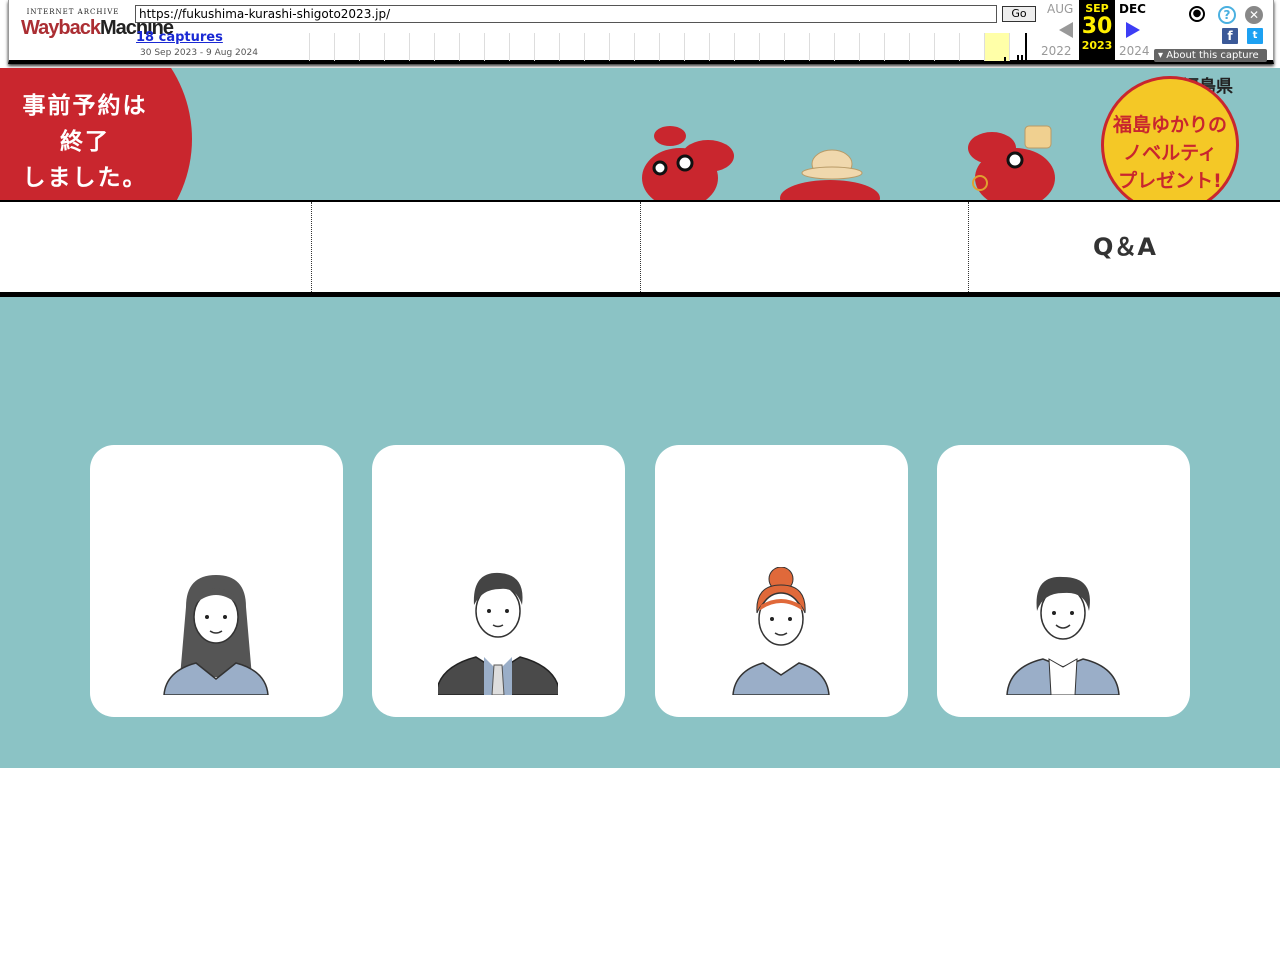  Describe the element at coordinates (1097, 45) in the screenshot. I see `current-year: 2023` at that location.